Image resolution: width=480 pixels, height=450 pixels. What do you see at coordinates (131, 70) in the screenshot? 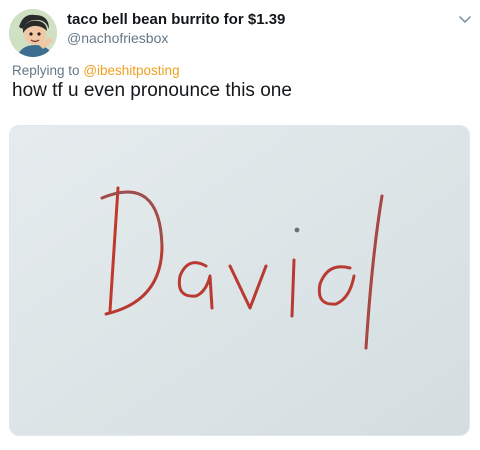
I see `replying-to-link: @ibeshitposting` at bounding box center [131, 70].